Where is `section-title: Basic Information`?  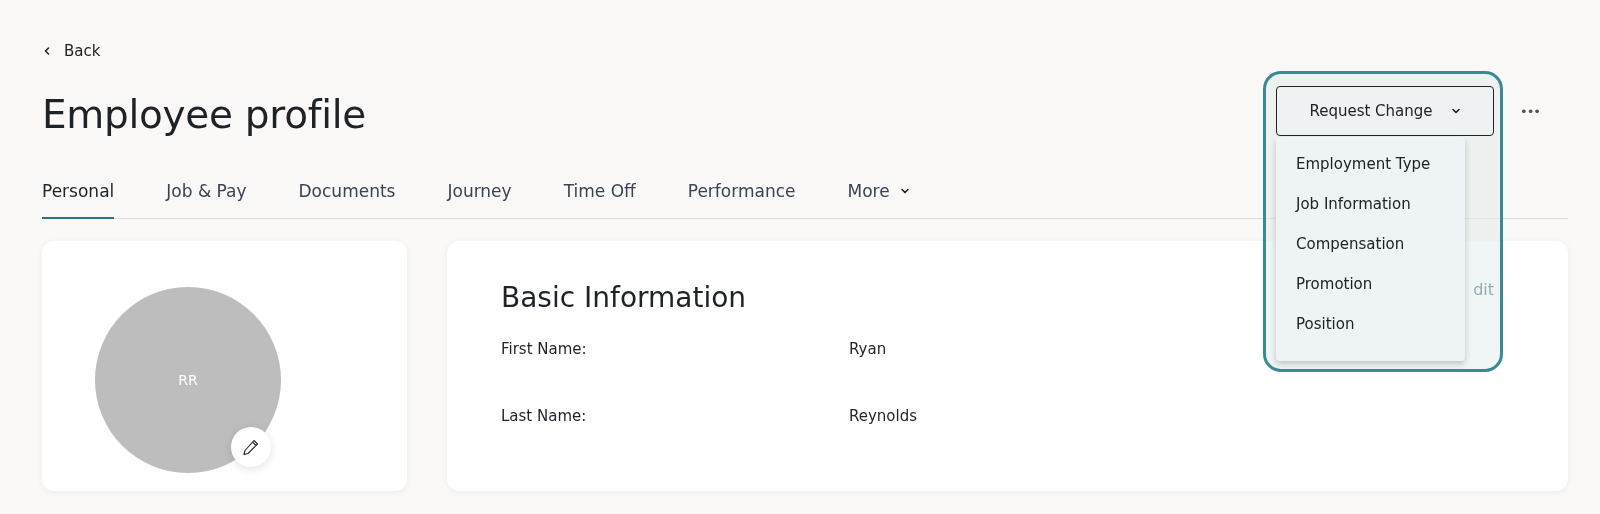 section-title: Basic Information is located at coordinates (624, 297).